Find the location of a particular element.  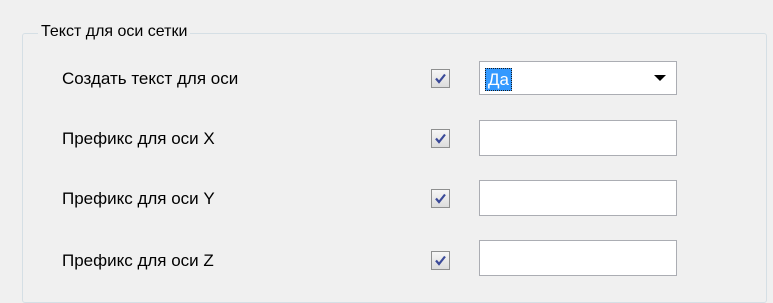

prefix-z-checkbox is located at coordinates (440, 260).